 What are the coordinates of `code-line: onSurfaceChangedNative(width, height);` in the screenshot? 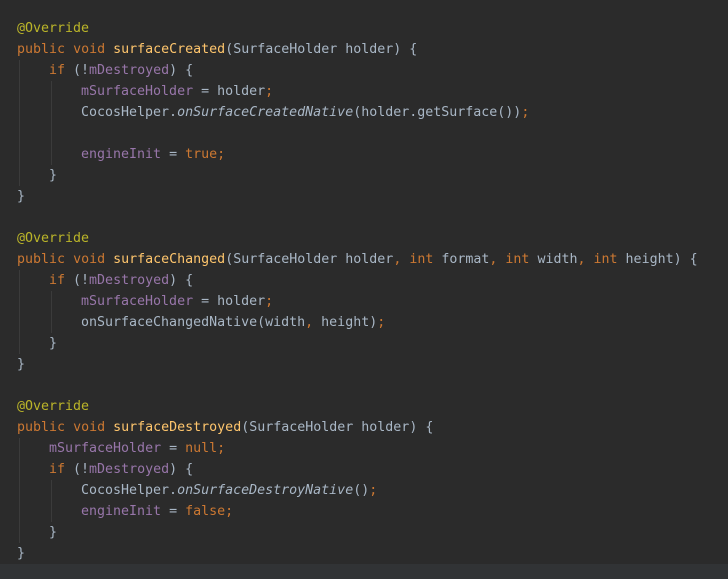 It's located at (357, 322).